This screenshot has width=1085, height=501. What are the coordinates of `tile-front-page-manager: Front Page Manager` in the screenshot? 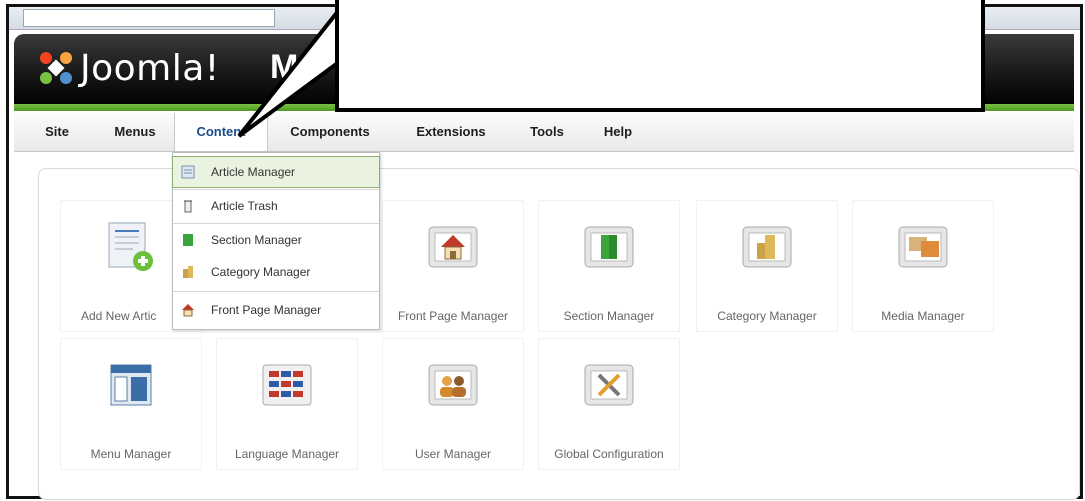 It's located at (453, 266).